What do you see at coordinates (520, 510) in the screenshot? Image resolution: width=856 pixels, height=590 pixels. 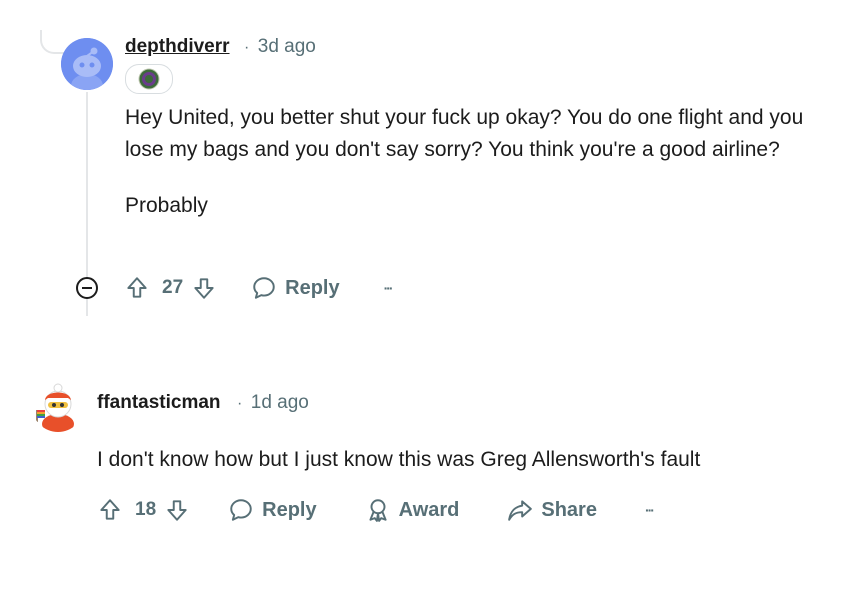 I see `share-arrow-icon` at bounding box center [520, 510].